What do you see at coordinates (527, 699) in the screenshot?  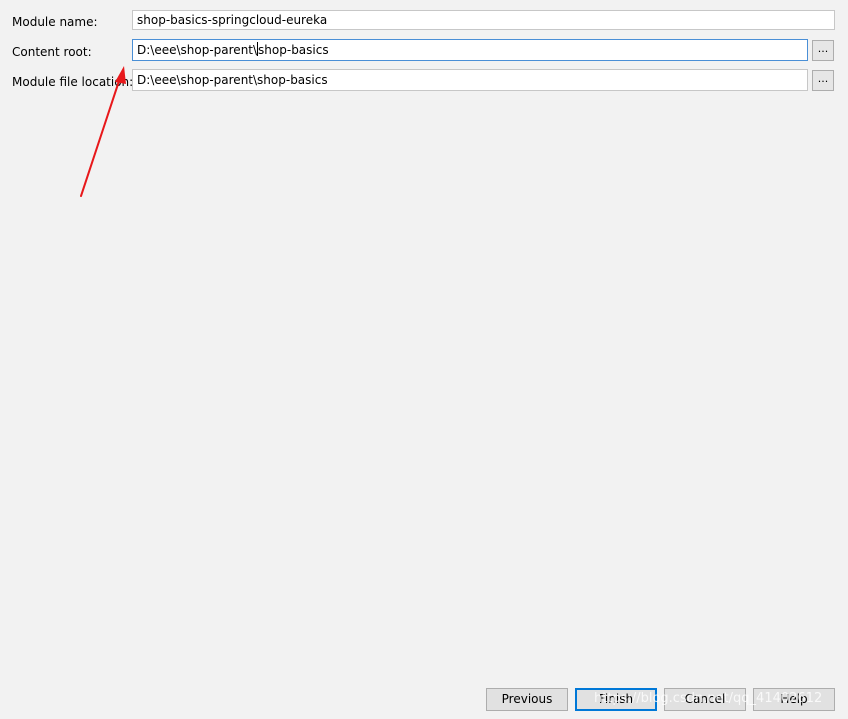 I see `previous-button: Previous` at bounding box center [527, 699].